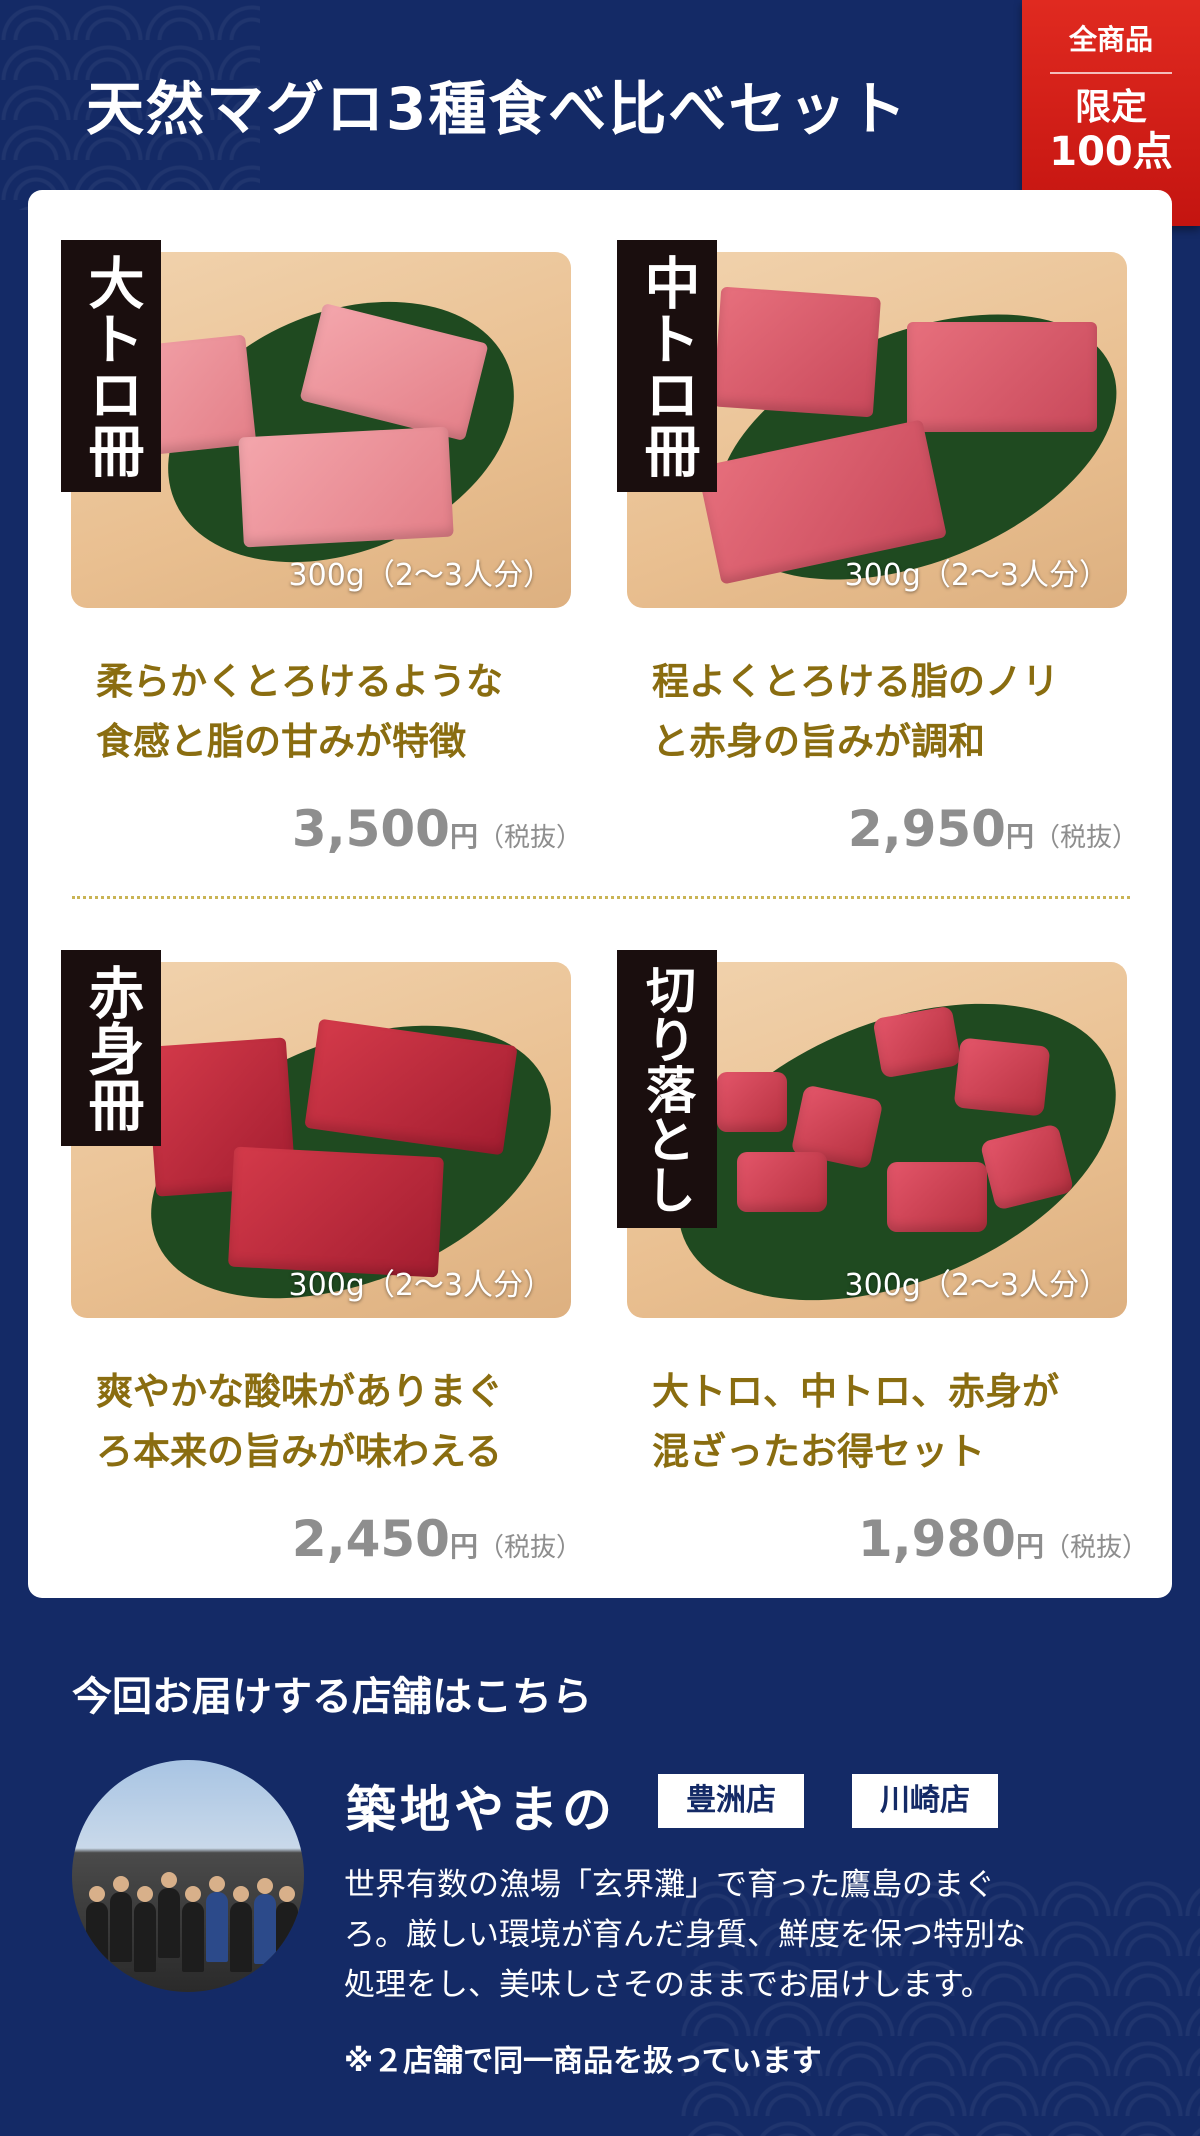  I want to click on store-section-heading: 今回お届けする店舗はこちら, so click(332, 1697).